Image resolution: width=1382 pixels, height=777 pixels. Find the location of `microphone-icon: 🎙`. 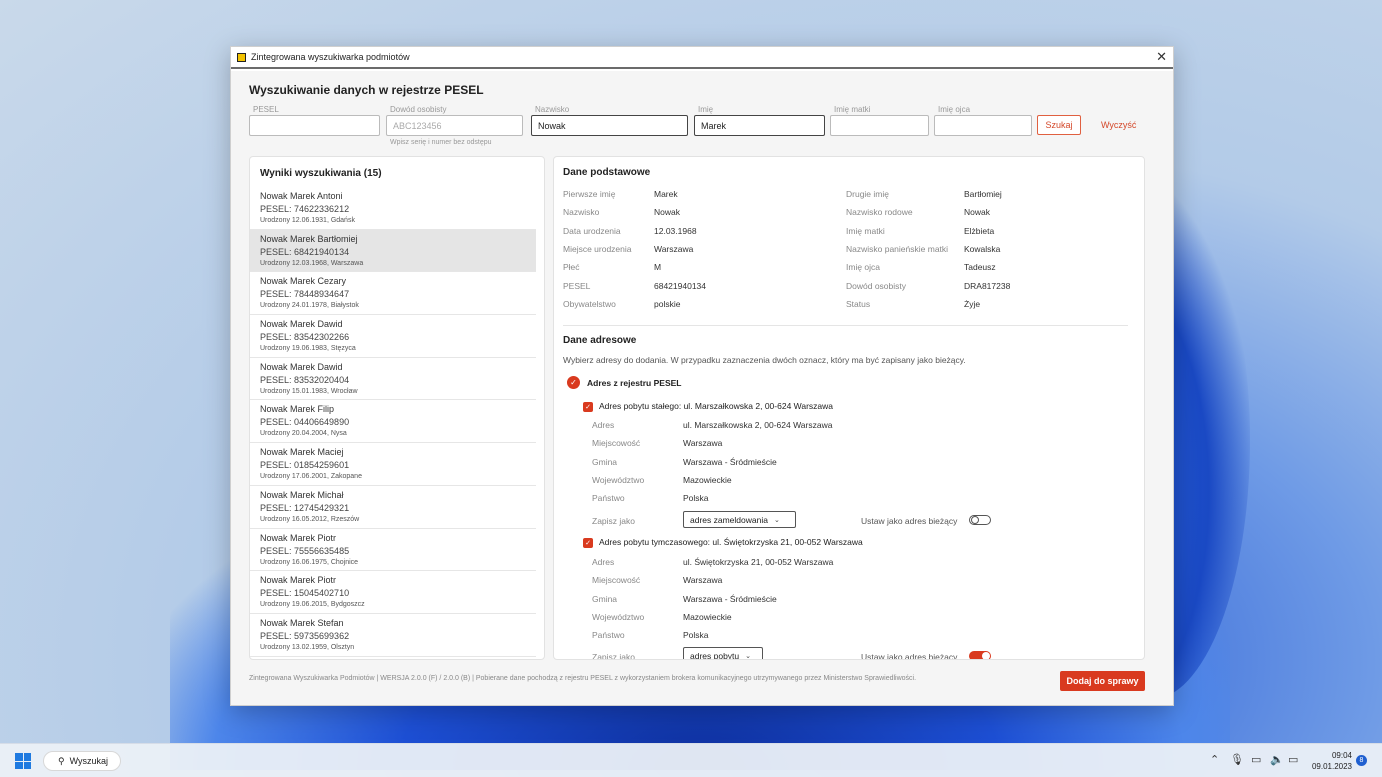

microphone-icon: 🎙 is located at coordinates (1237, 759).